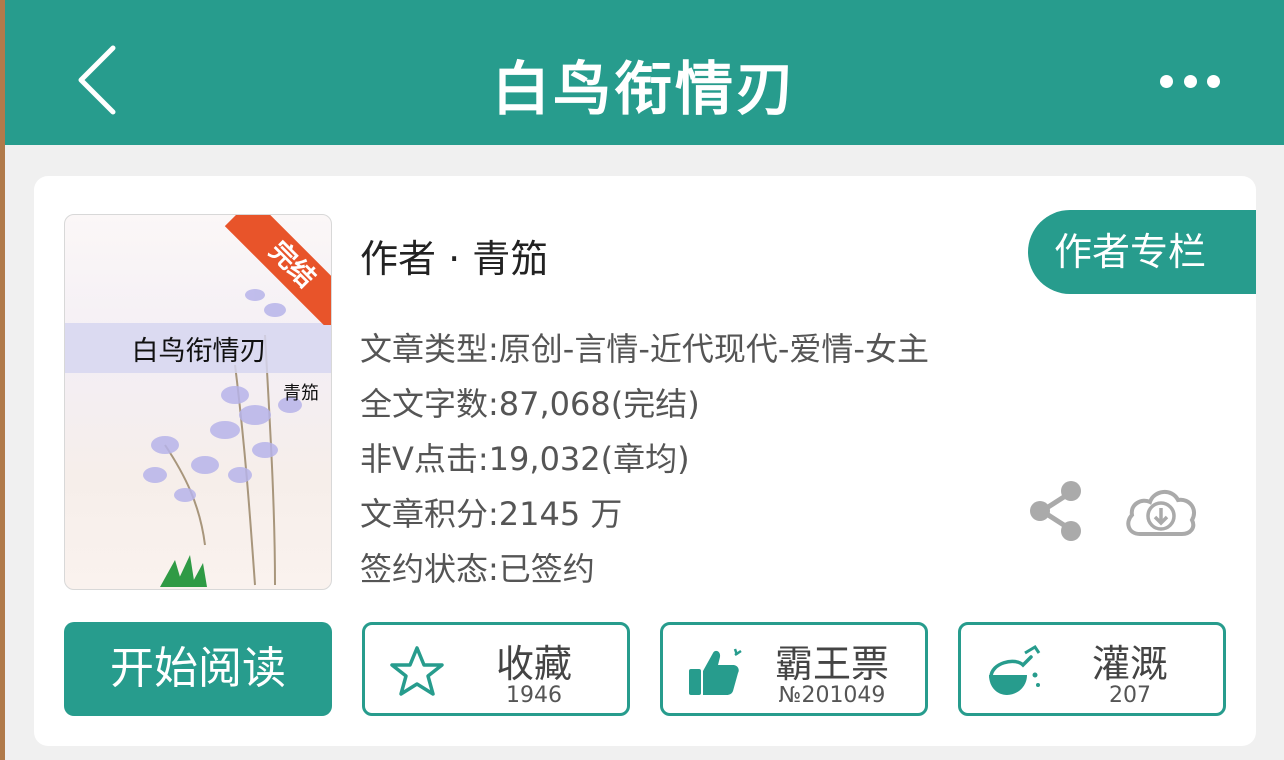  I want to click on flask-icon, so click(1015, 669).